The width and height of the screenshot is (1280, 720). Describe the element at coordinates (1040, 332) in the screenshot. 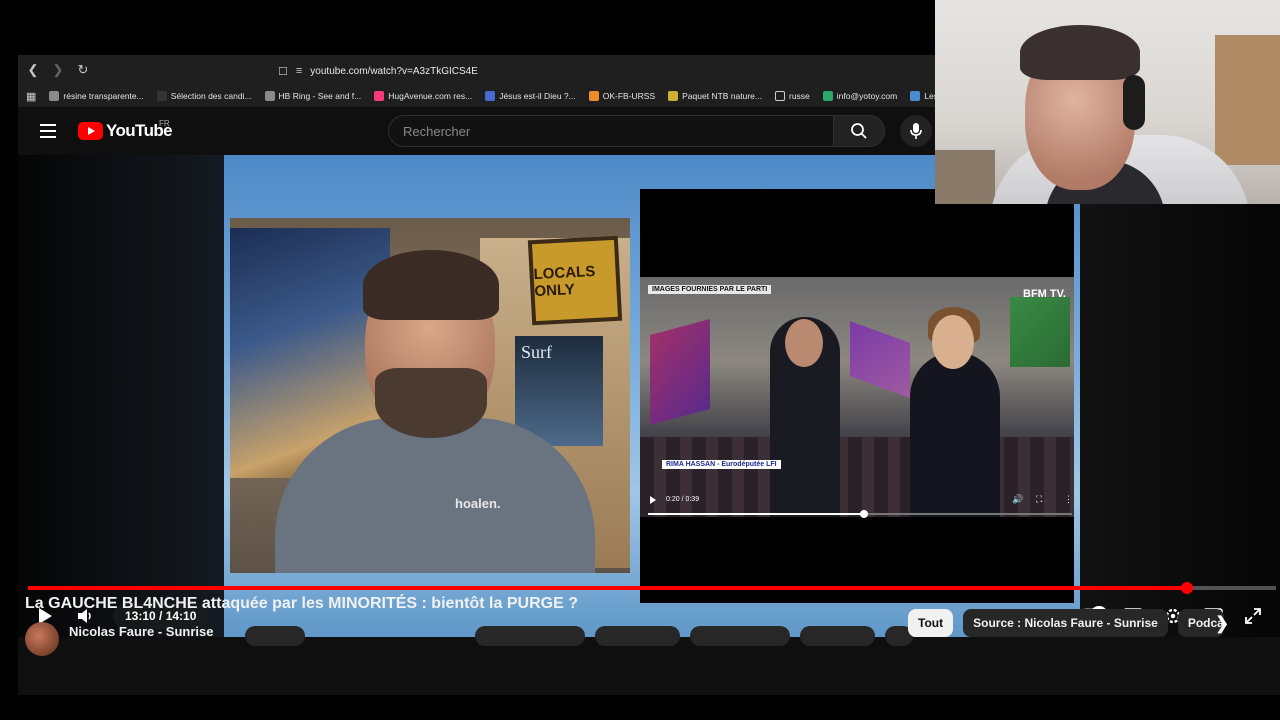

I see `green-flag` at that location.